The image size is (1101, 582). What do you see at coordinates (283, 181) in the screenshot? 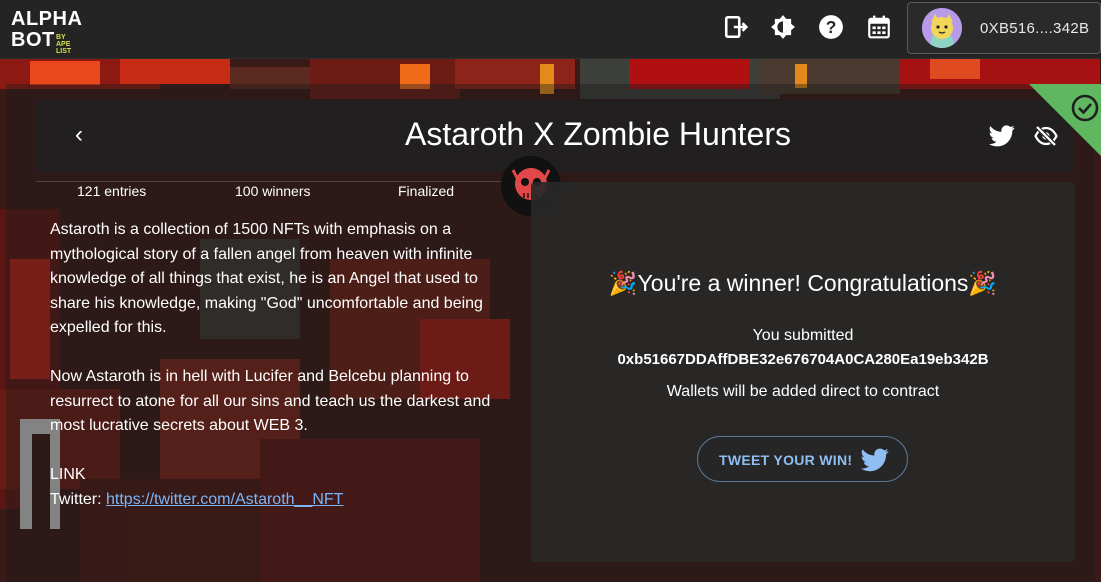
I see `stats-divider` at bounding box center [283, 181].